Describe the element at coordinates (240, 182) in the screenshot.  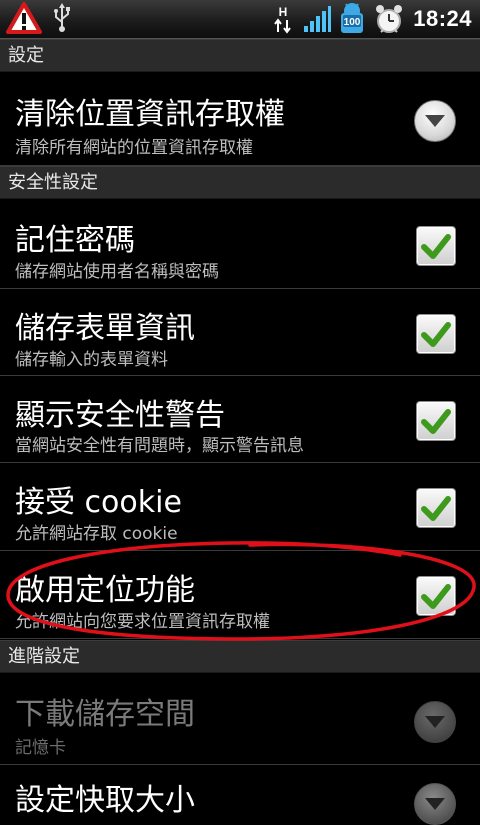
I see `section-header-security: 安全性設定` at that location.